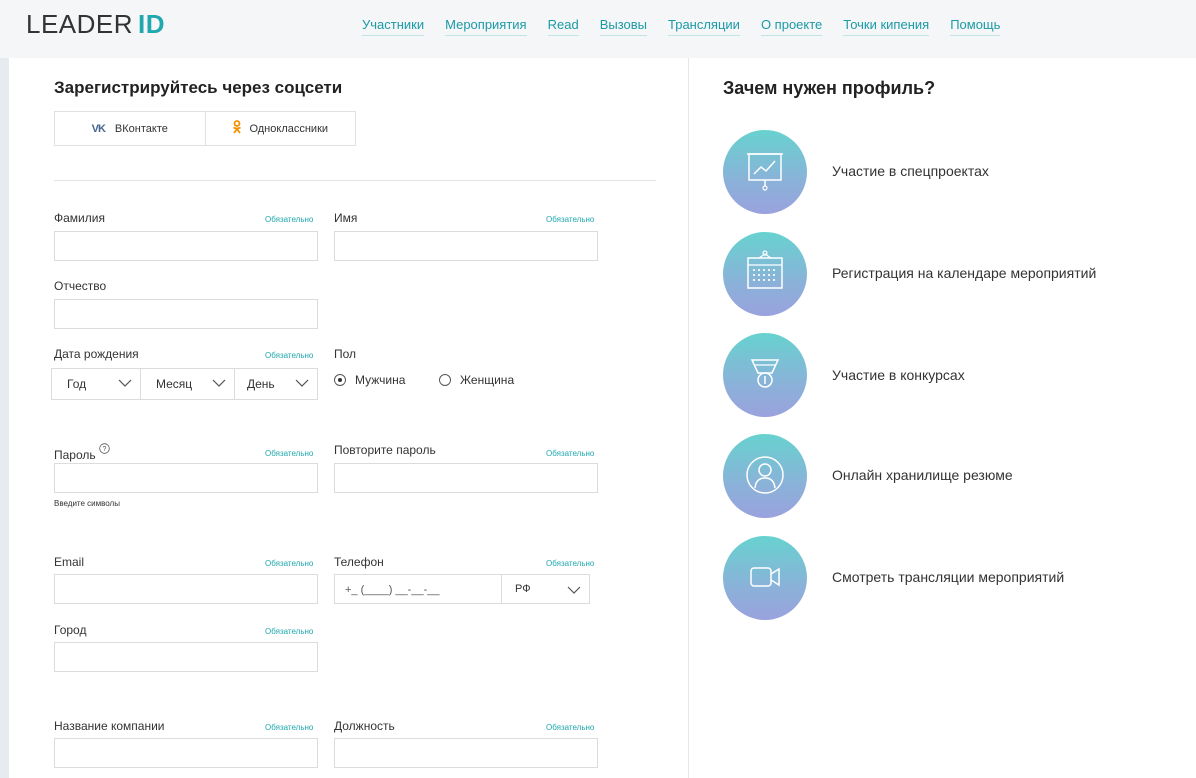 This screenshot has height=778, width=1196. I want to click on password-input, so click(186, 478).